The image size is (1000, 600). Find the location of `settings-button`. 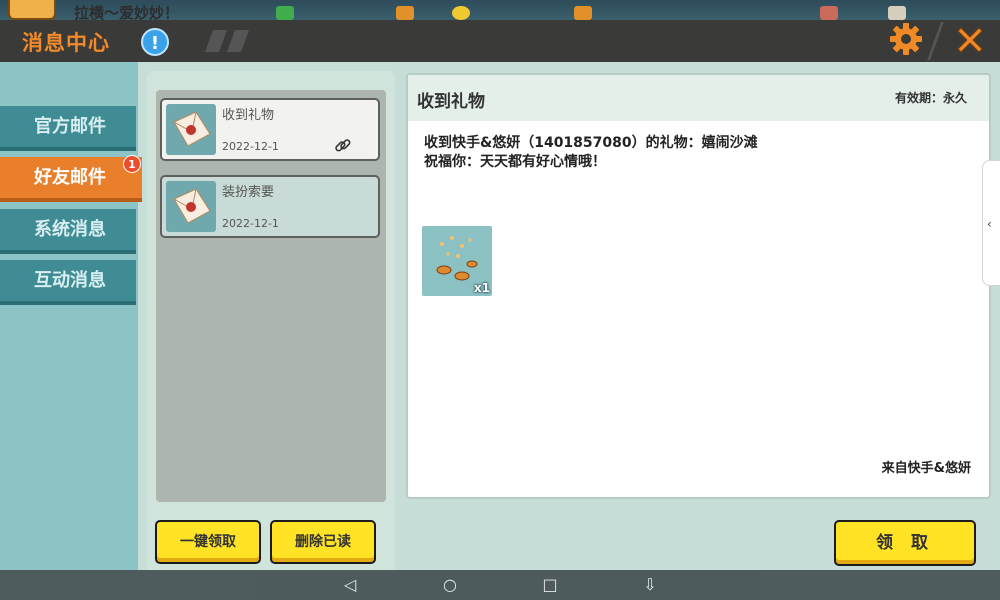

settings-button is located at coordinates (906, 39).